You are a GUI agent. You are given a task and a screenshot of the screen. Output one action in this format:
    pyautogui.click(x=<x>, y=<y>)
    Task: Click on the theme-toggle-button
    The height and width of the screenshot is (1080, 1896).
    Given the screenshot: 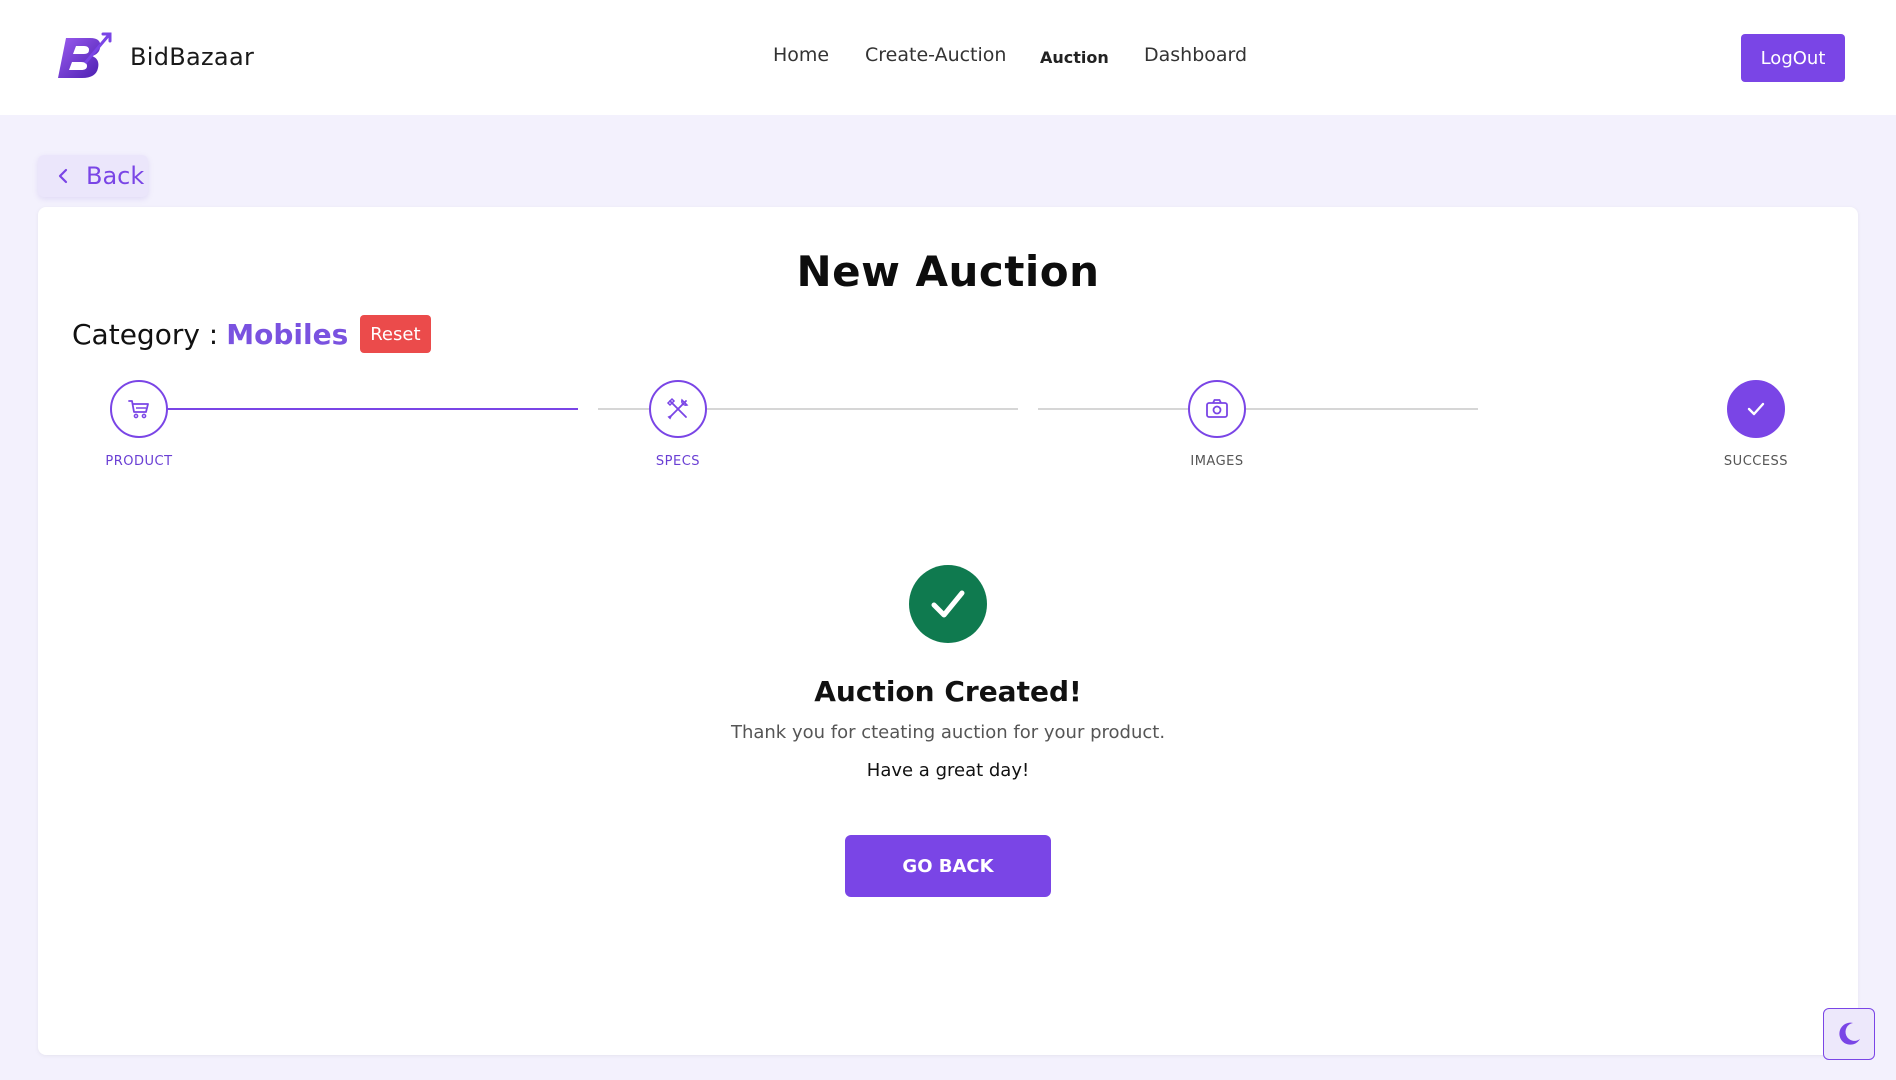 What is the action you would take?
    pyautogui.click(x=1849, y=1034)
    